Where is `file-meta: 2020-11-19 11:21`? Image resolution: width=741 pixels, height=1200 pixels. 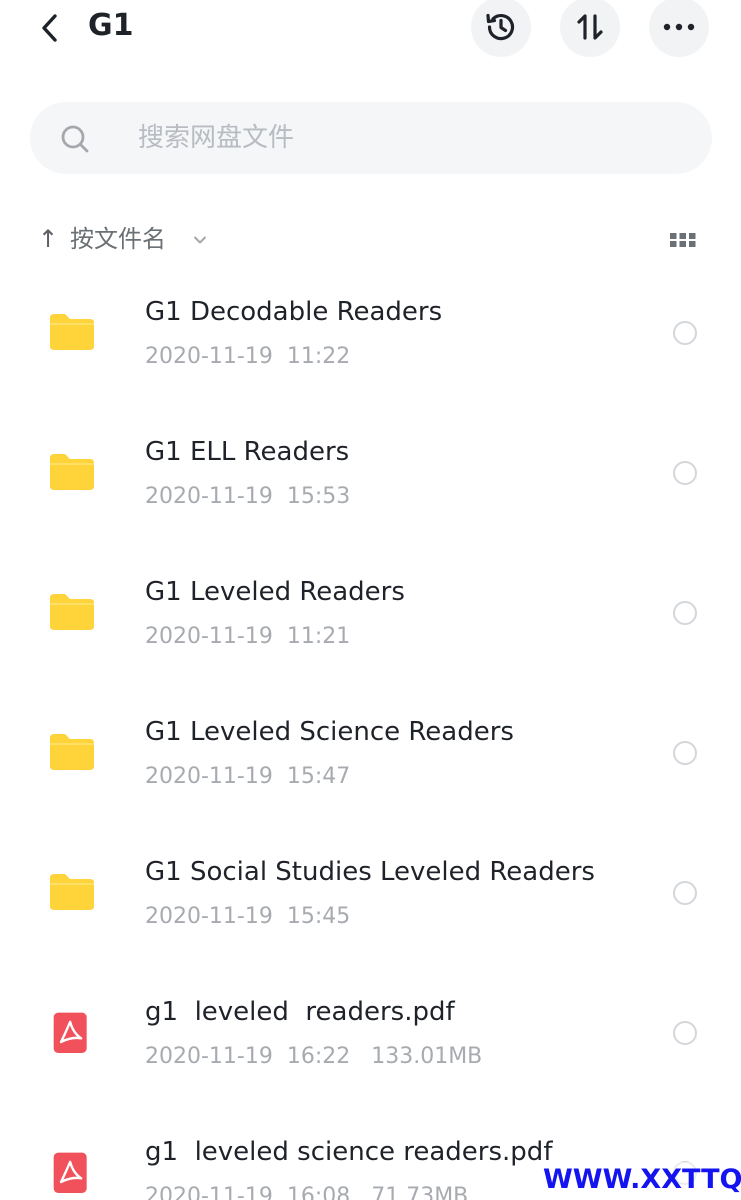 file-meta: 2020-11-19 11:21 is located at coordinates (248, 636).